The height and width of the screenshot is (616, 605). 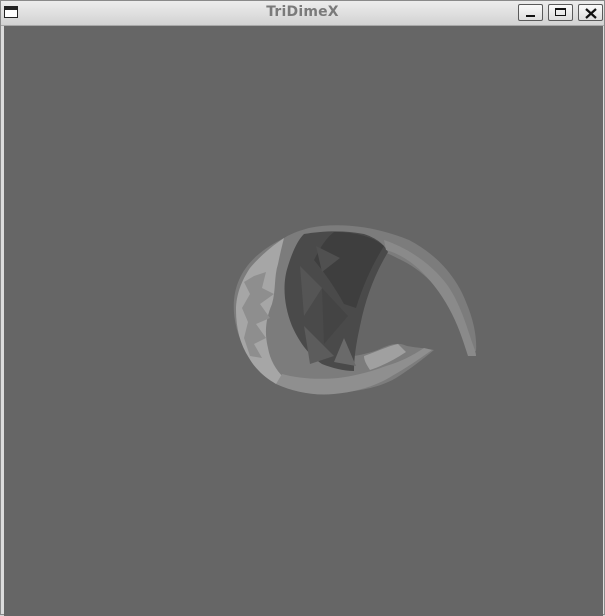 I want to click on title-bar: TriDimeX, so click(x=302, y=13).